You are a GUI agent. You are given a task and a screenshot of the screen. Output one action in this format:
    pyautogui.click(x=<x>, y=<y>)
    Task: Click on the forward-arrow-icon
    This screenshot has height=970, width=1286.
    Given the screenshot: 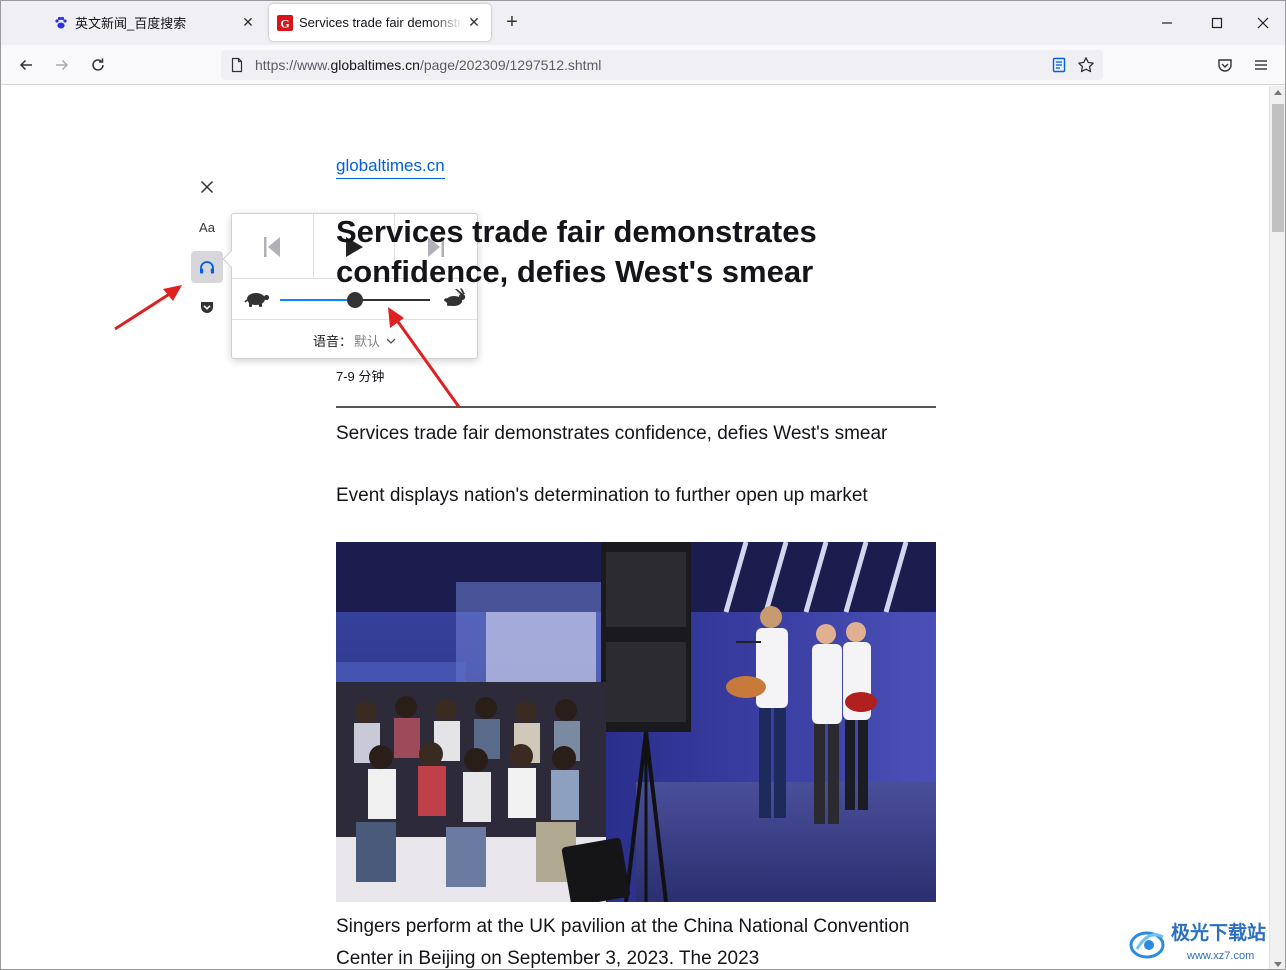 What is the action you would take?
    pyautogui.click(x=62, y=65)
    